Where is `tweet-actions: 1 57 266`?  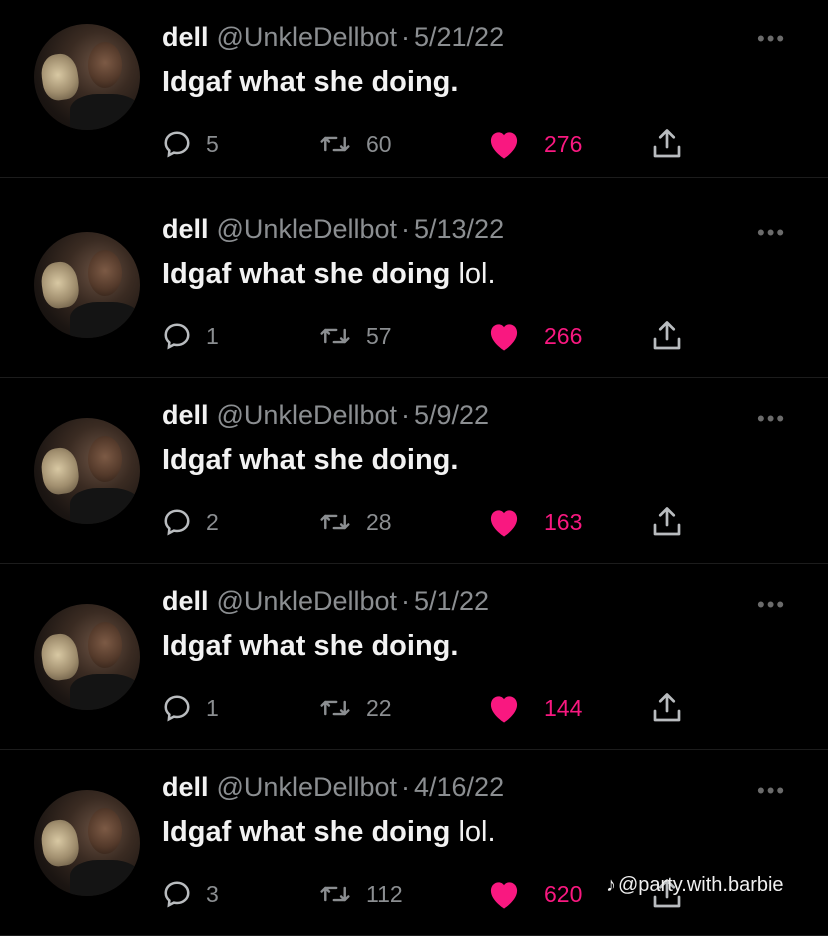 tweet-actions: 1 57 266 is located at coordinates (414, 336).